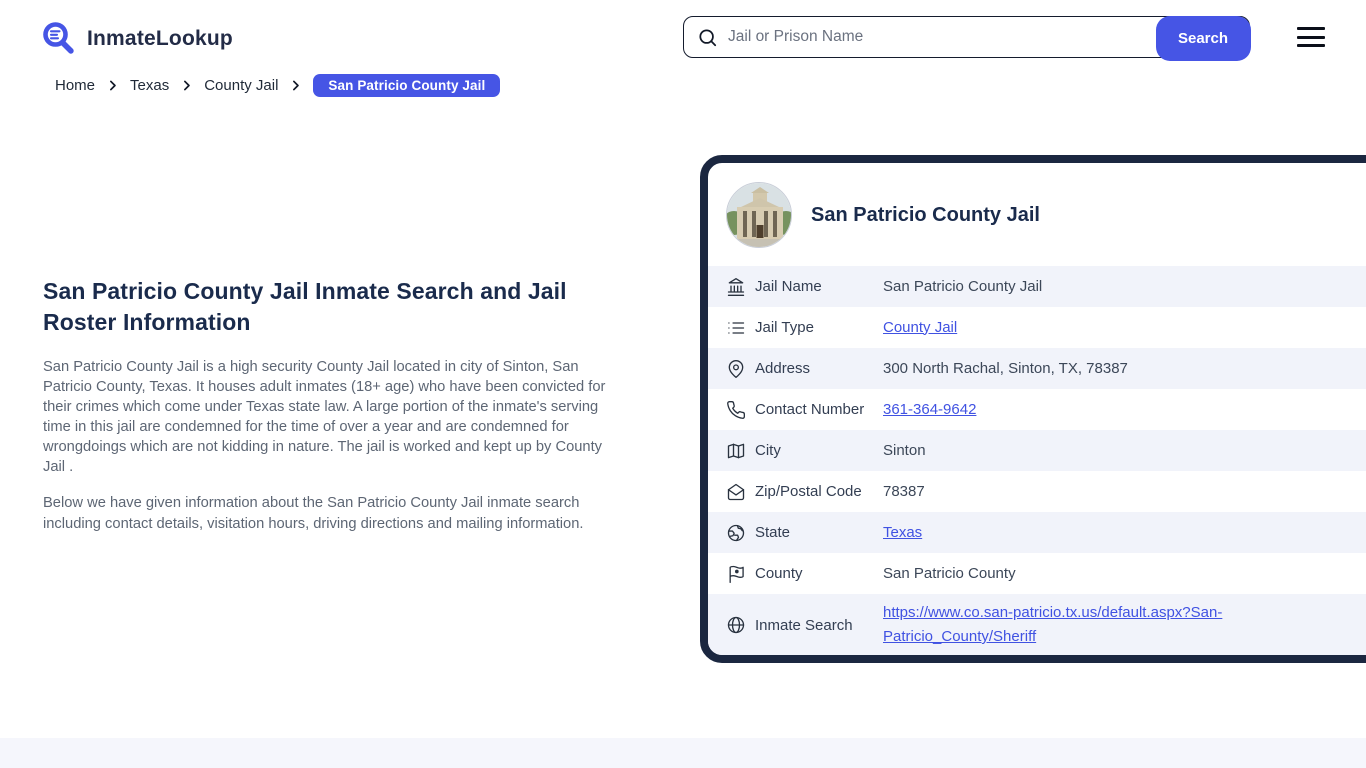 Image resolution: width=1366 pixels, height=768 pixels. What do you see at coordinates (736, 492) in the screenshot?
I see `envelope-icon` at bounding box center [736, 492].